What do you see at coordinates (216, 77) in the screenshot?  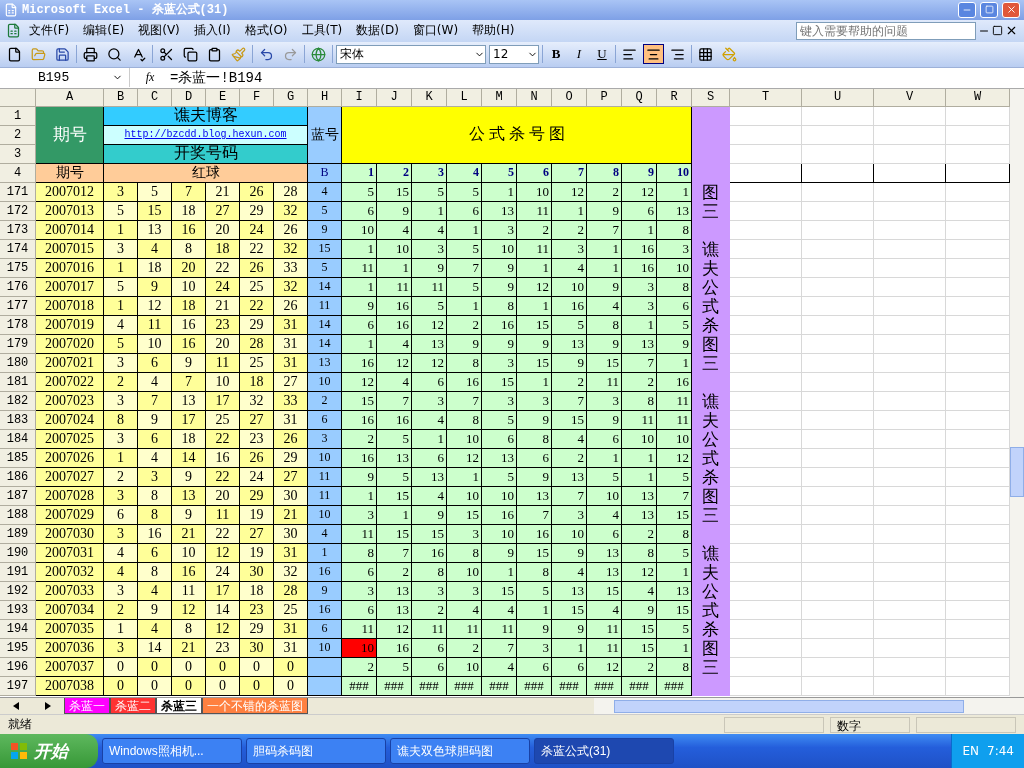 I see `formula-field: =杀蓝一!B194` at bounding box center [216, 77].